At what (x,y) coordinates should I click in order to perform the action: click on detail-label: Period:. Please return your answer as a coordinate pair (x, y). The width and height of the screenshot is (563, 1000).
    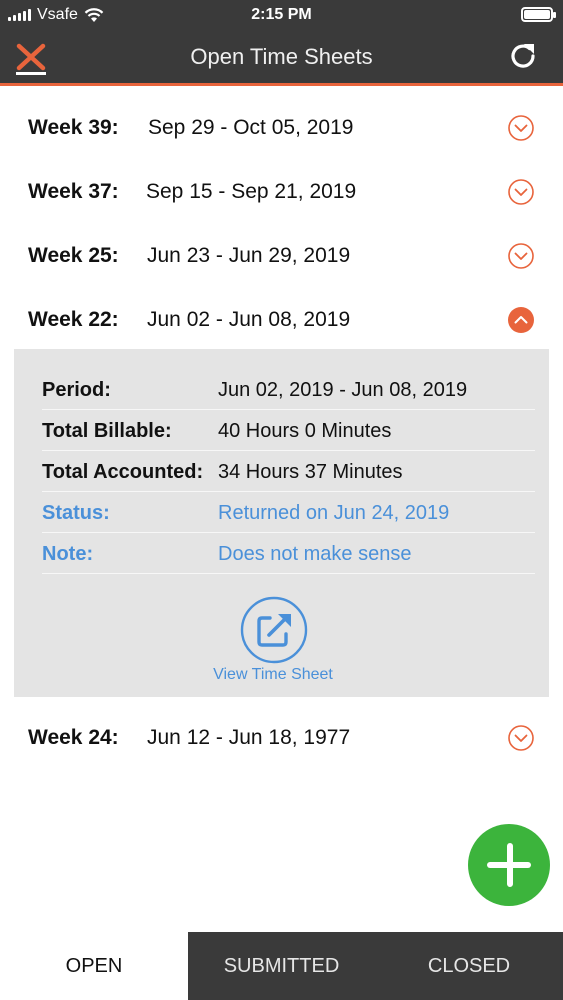
    Looking at the image, I should click on (76, 390).